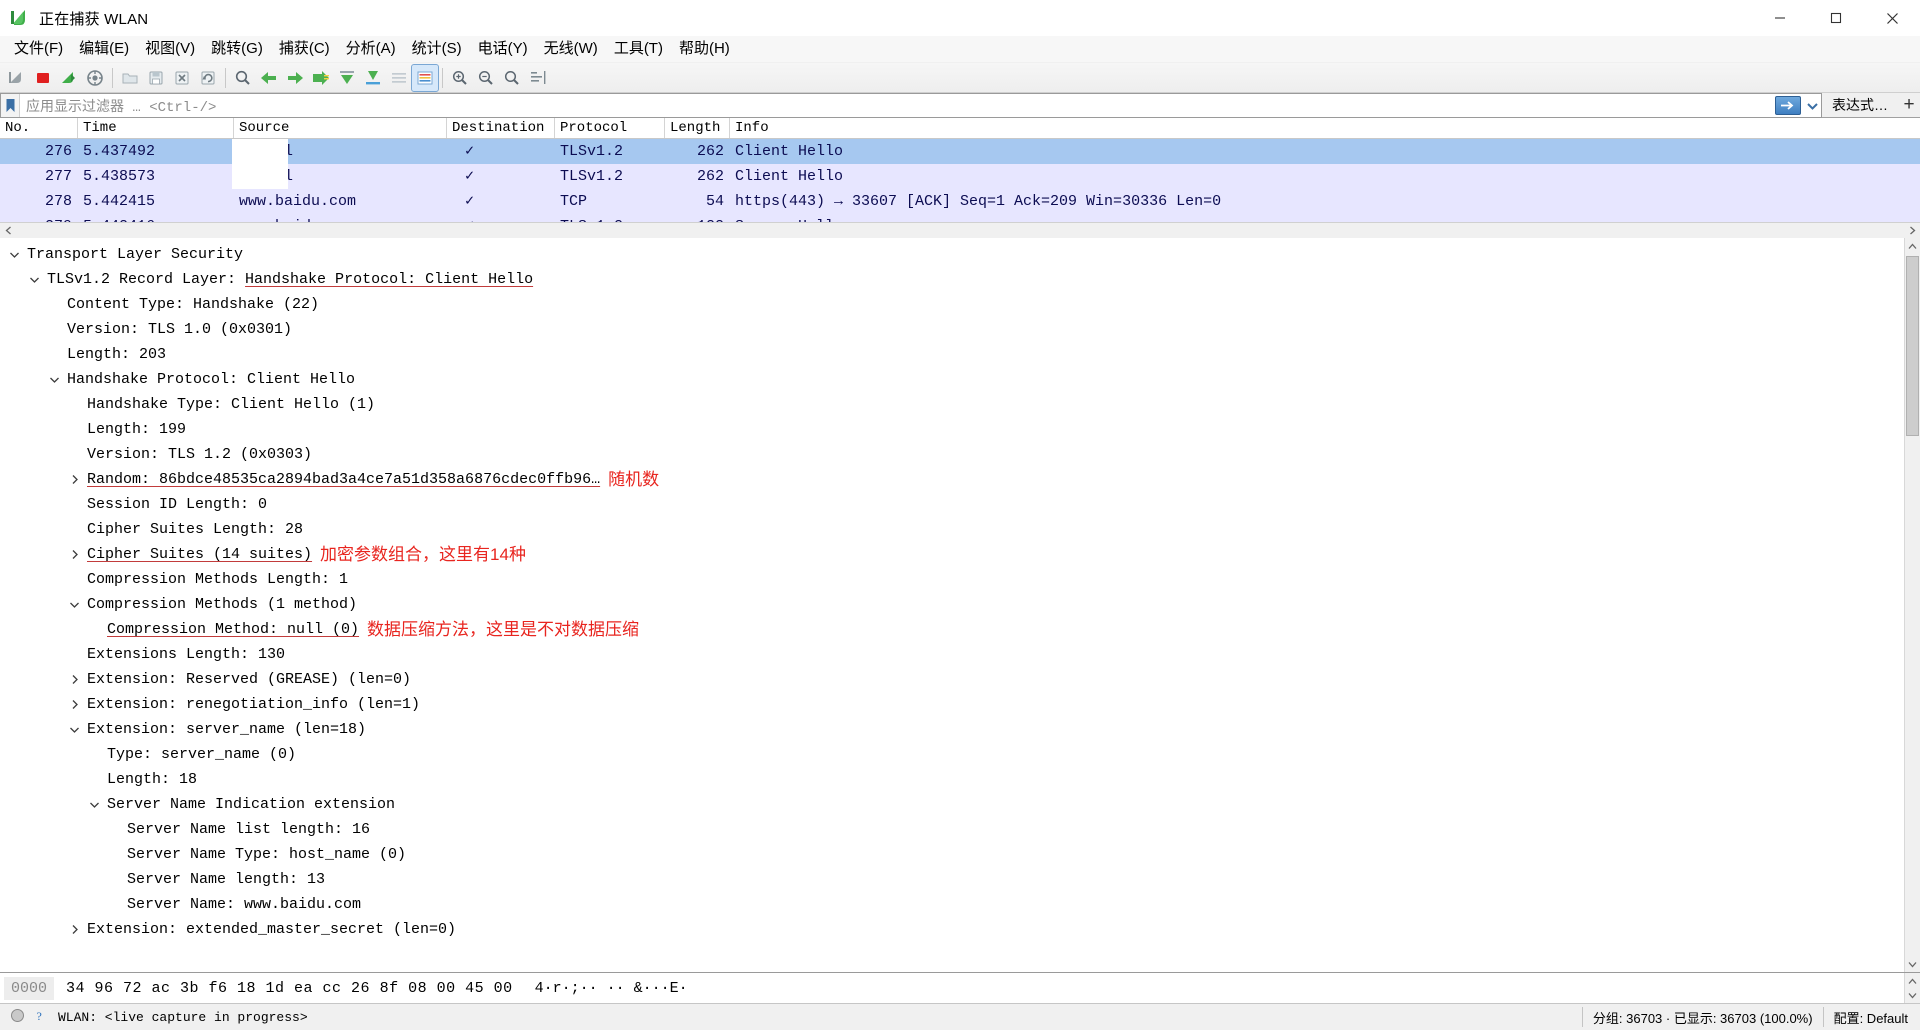 This screenshot has height=1030, width=1920. What do you see at coordinates (501, 128) in the screenshot?
I see `column-header-destination: Destination` at bounding box center [501, 128].